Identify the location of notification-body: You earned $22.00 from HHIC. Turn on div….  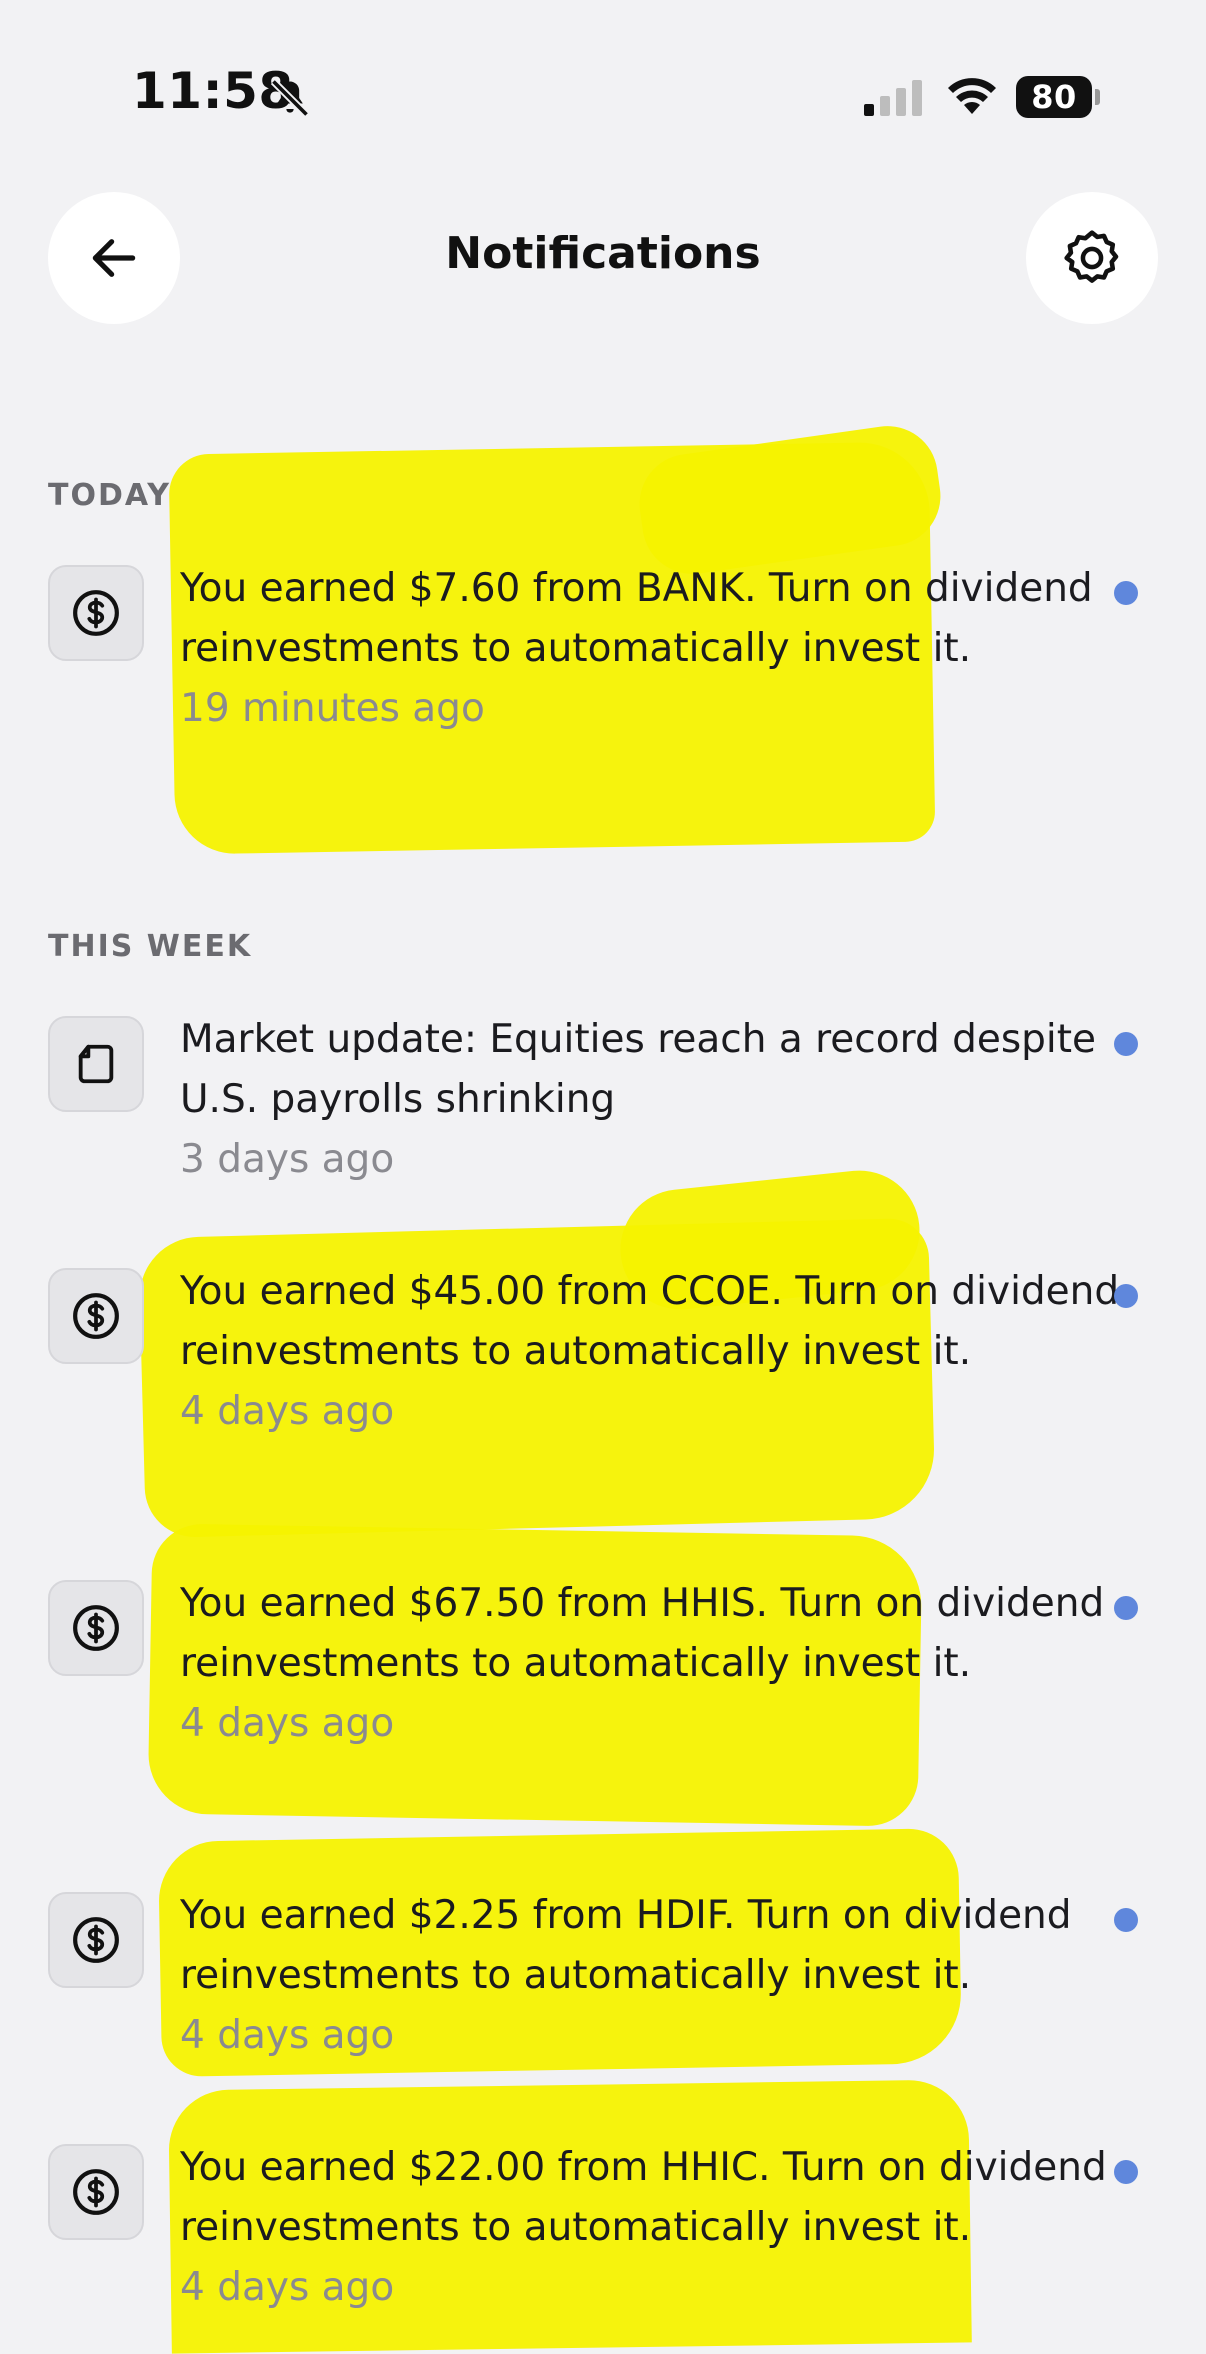
(650, 2228).